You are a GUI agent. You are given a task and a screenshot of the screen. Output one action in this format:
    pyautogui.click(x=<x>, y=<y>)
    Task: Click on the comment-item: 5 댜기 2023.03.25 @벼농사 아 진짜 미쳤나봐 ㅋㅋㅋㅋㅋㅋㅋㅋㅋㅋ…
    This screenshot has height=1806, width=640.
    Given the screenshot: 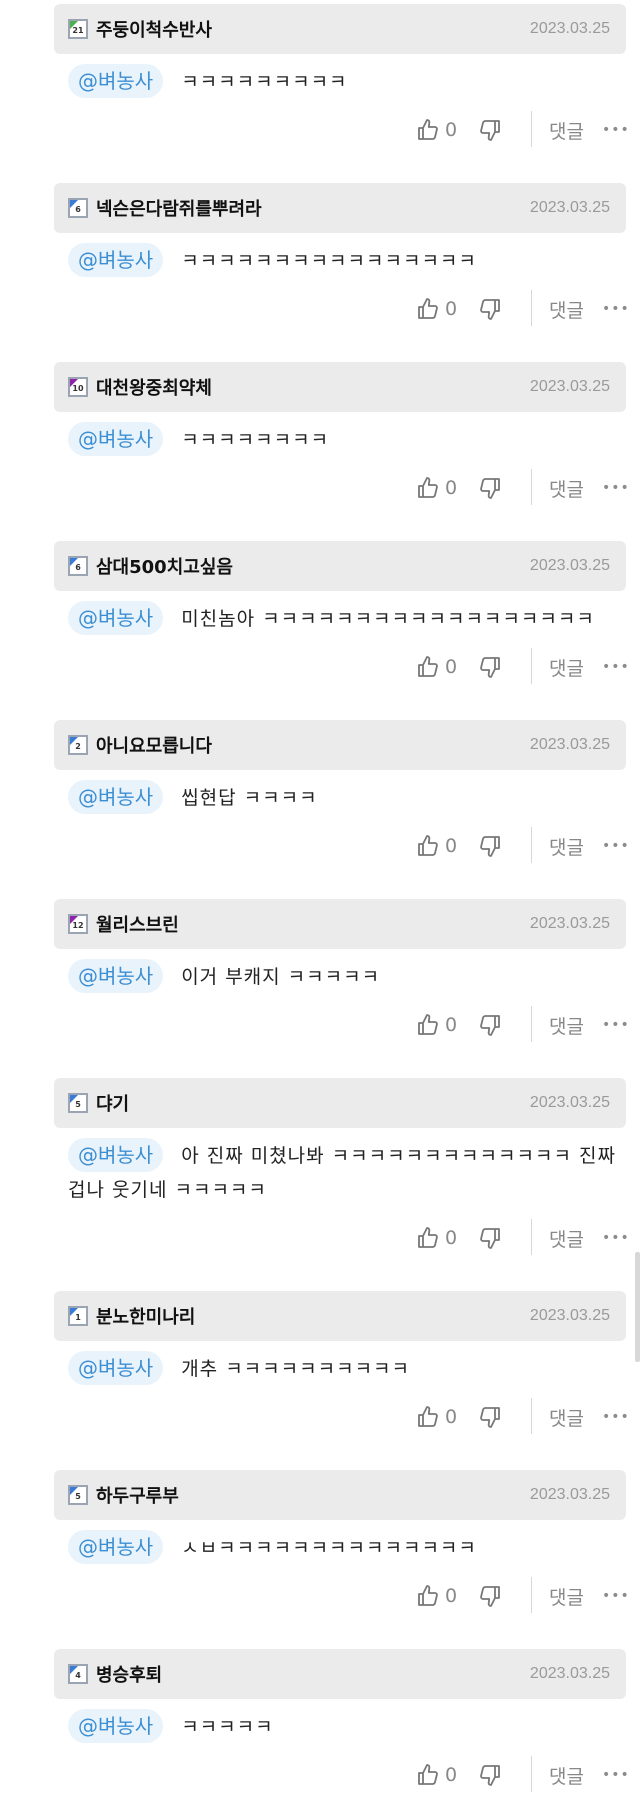 What is the action you would take?
    pyautogui.click(x=320, y=1173)
    